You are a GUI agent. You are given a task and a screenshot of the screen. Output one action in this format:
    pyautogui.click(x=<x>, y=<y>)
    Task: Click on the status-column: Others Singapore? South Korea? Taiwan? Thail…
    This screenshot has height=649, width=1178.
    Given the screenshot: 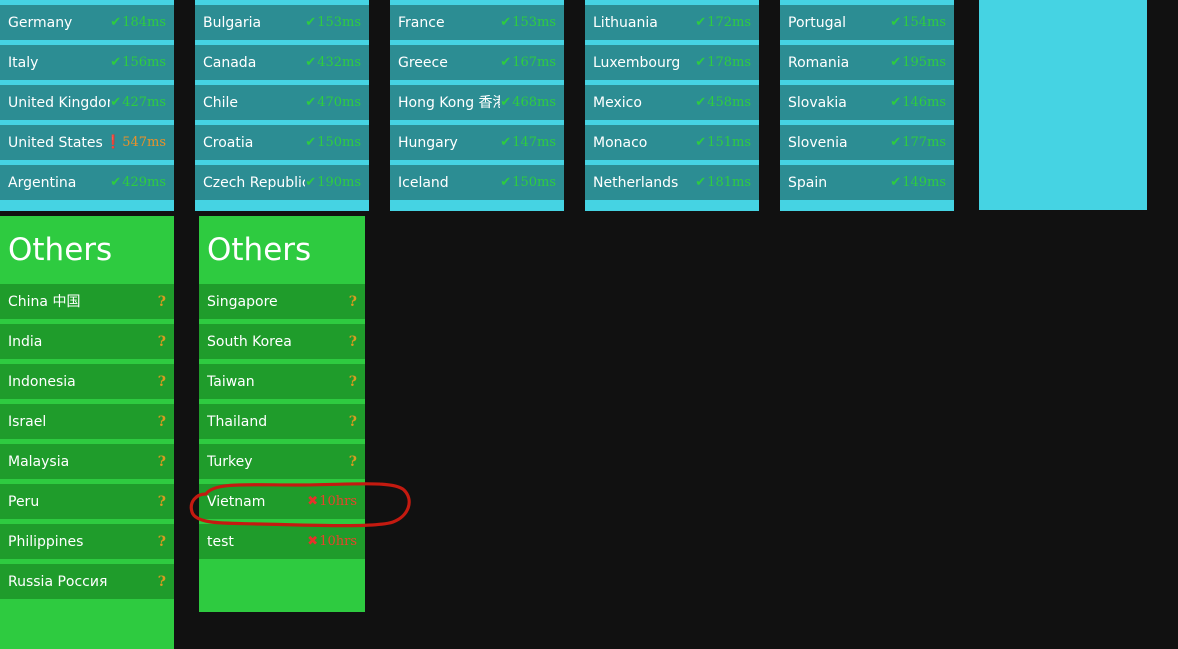 What is the action you would take?
    pyautogui.click(x=282, y=414)
    